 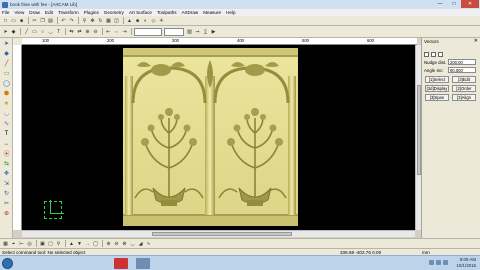 What do you see at coordinates (68, 12) in the screenshot?
I see `menu-transform: Transform` at bounding box center [68, 12].